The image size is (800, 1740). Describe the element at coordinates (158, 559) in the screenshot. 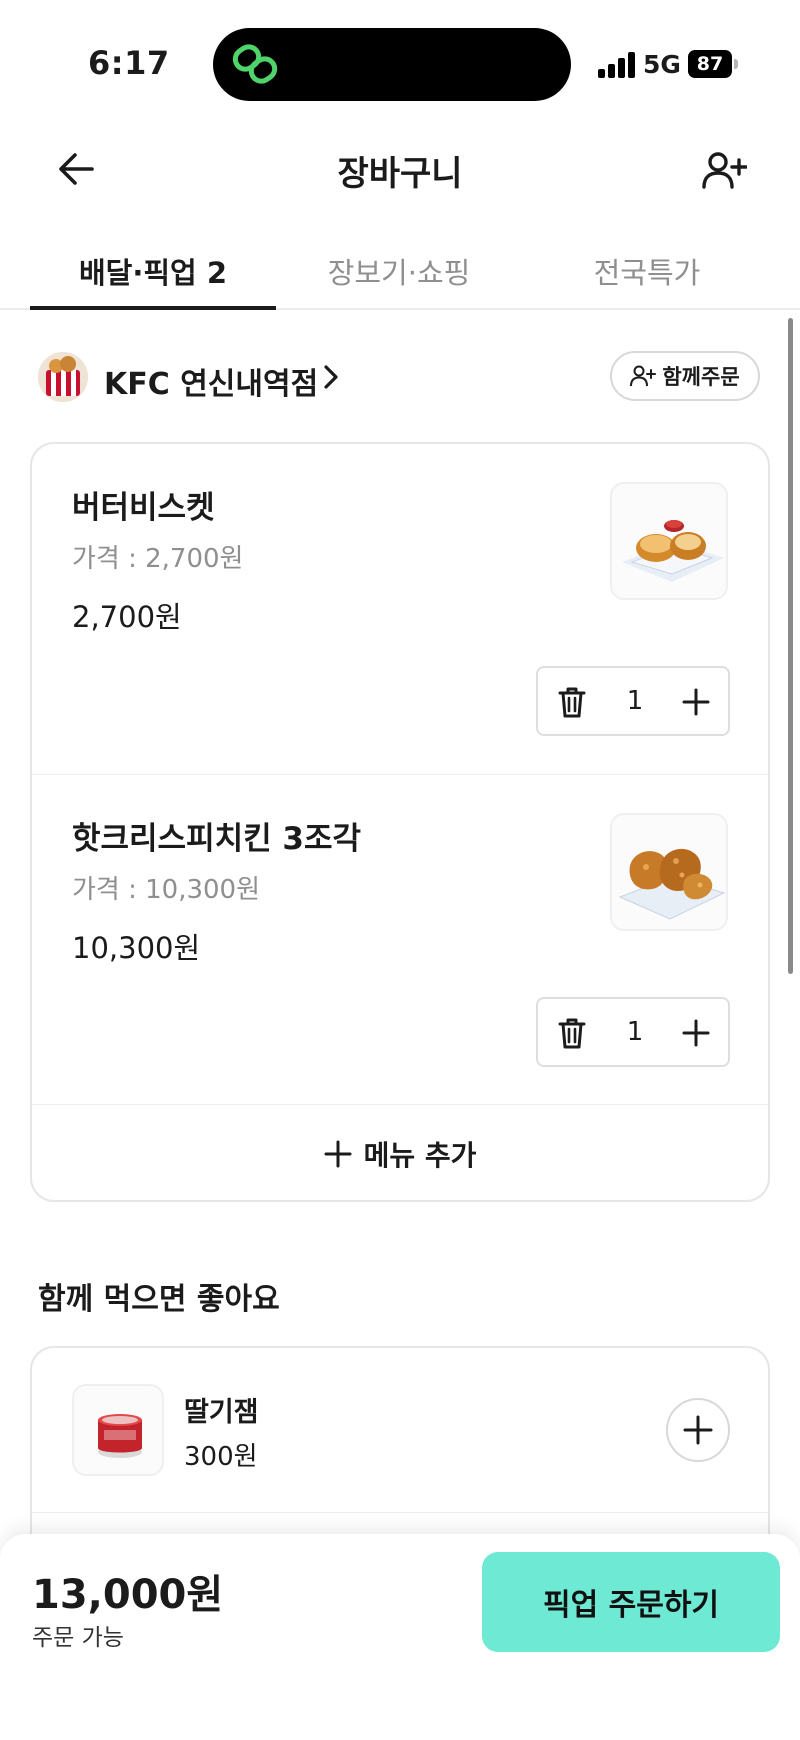

I see `item-unit-price: 가격 : 2,700원` at that location.